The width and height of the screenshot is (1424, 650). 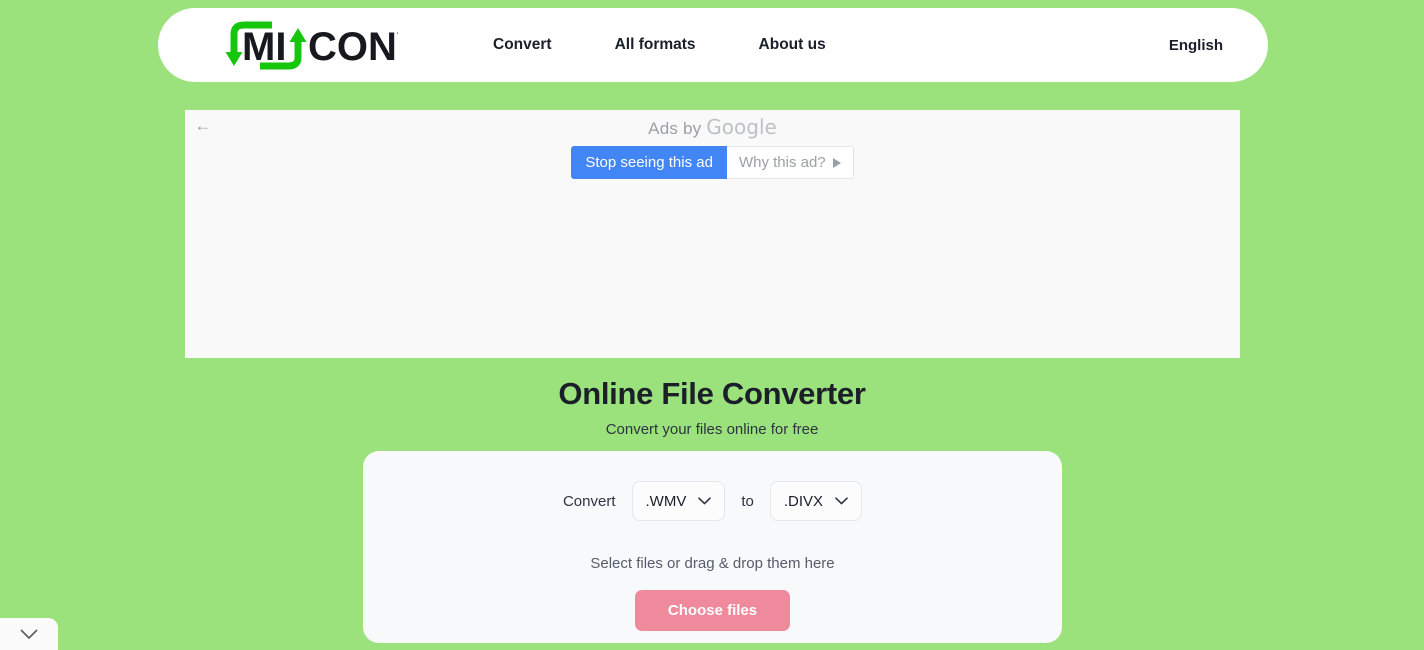 I want to click on page-subtitle: Convert your files online for free, so click(x=712, y=429).